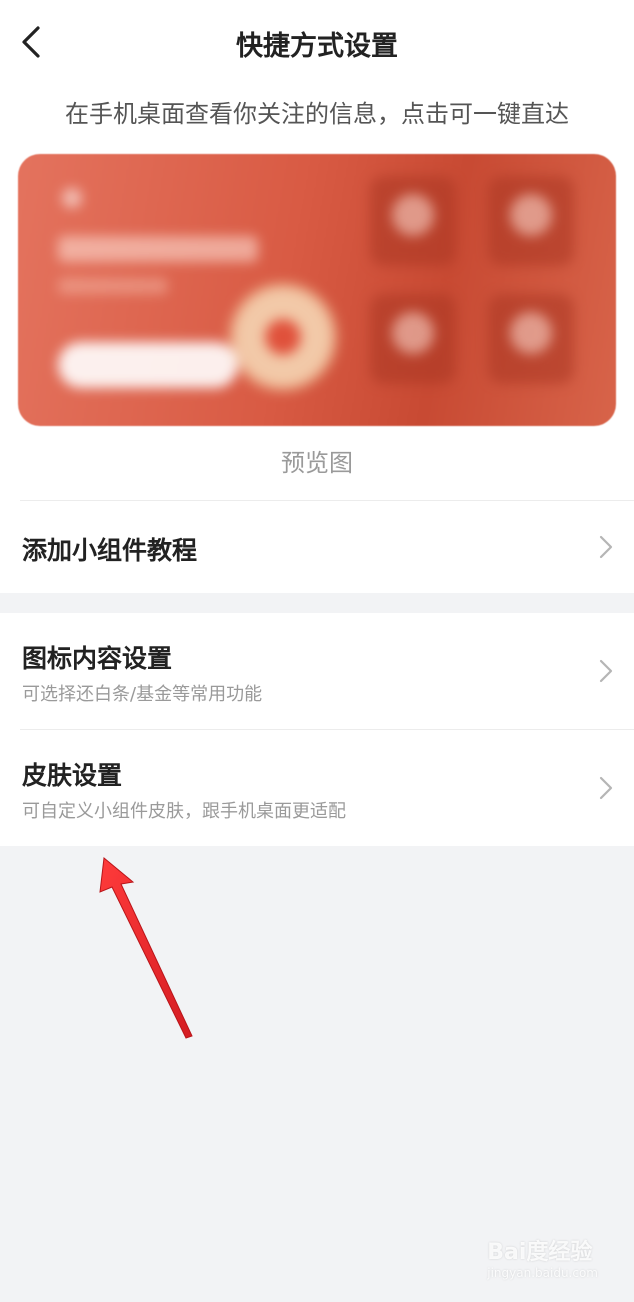 The height and width of the screenshot is (1302, 634). I want to click on widget-tutorial-title: 添加小组件教程, so click(110, 550).